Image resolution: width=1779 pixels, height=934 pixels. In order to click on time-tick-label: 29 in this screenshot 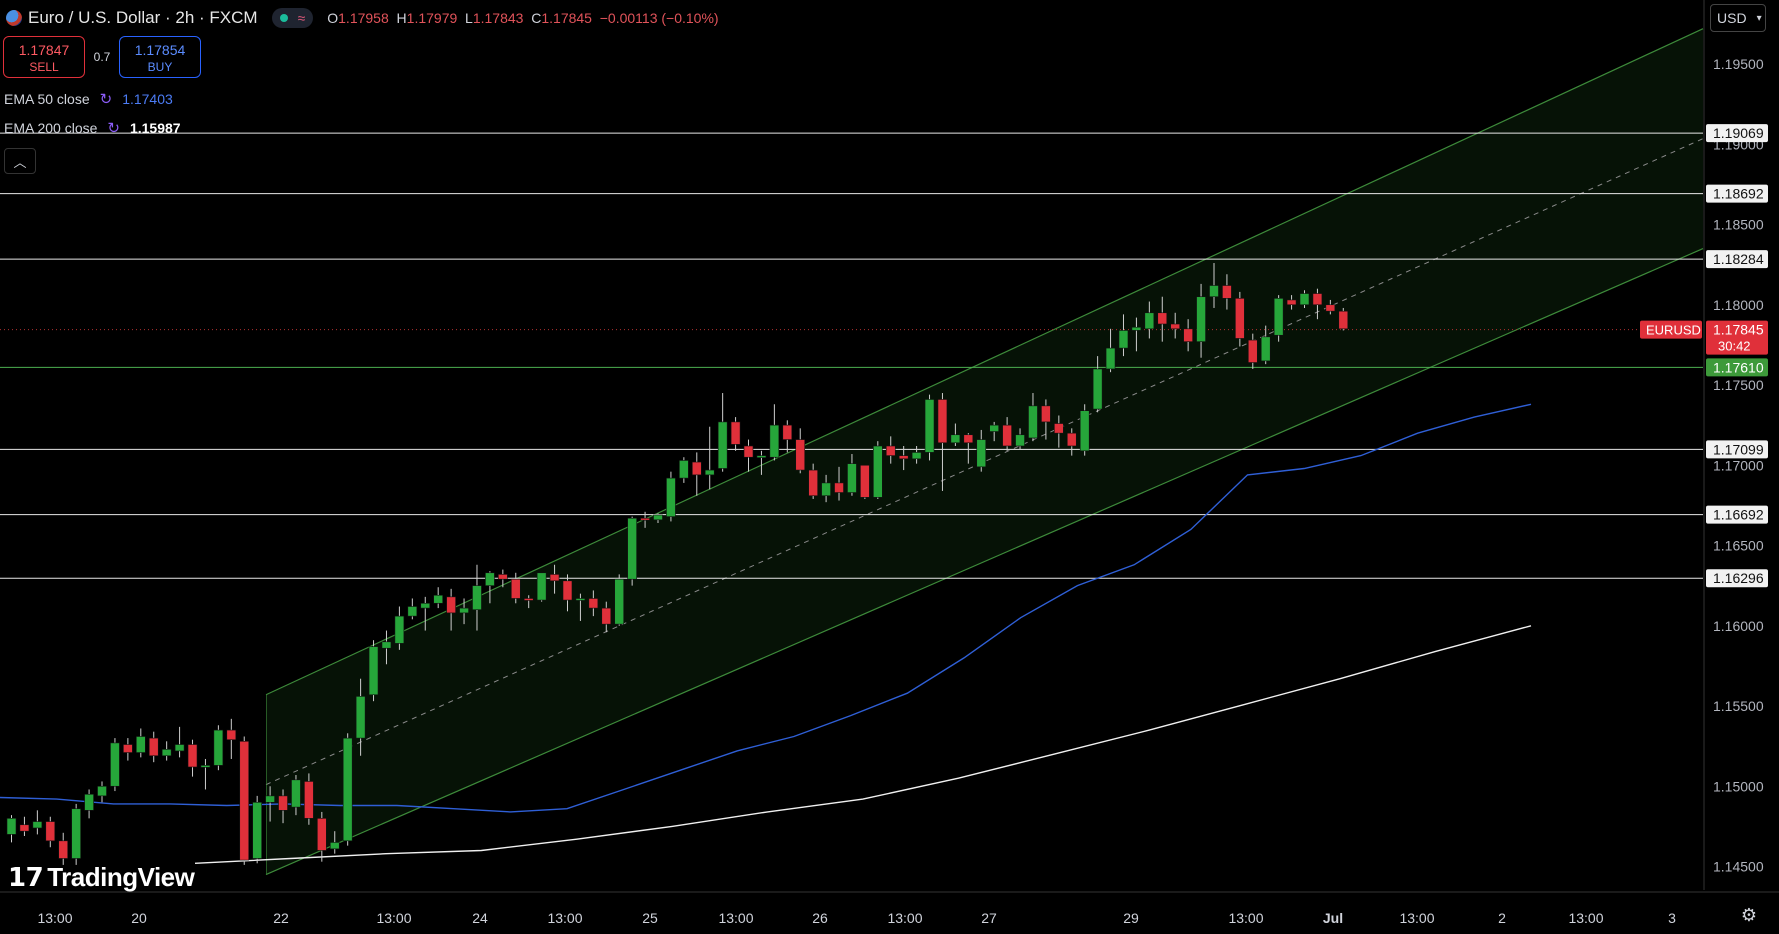, I will do `click(1131, 918)`.